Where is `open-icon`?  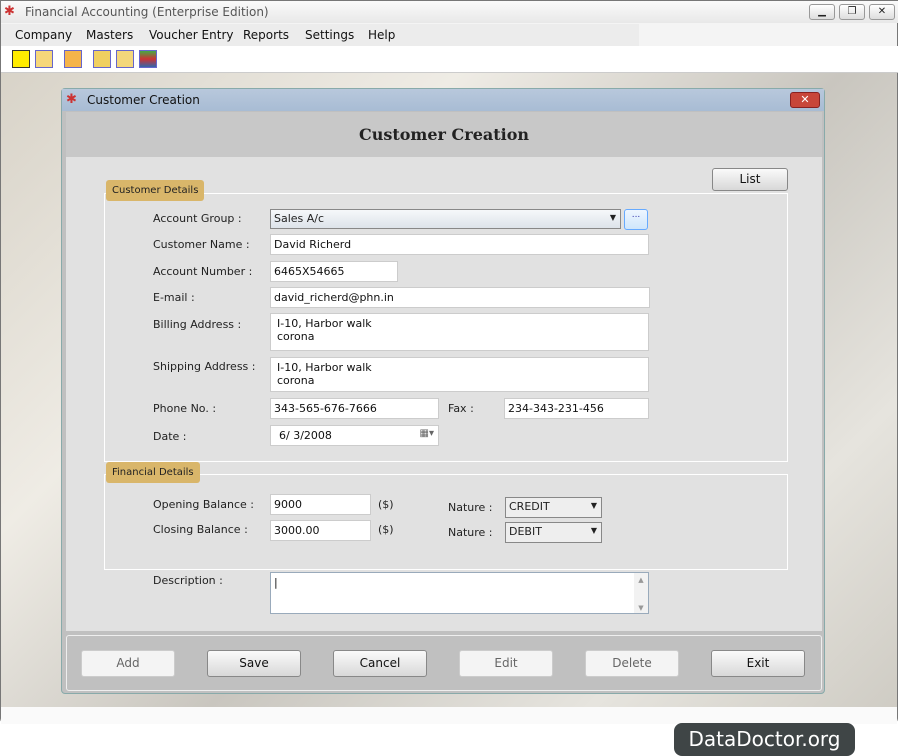
open-icon is located at coordinates (44, 59).